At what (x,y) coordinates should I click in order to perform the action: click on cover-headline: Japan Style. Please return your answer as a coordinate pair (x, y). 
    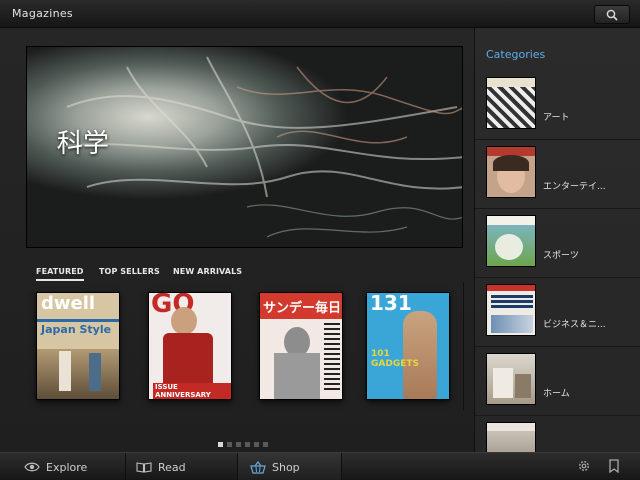
    Looking at the image, I should click on (76, 329).